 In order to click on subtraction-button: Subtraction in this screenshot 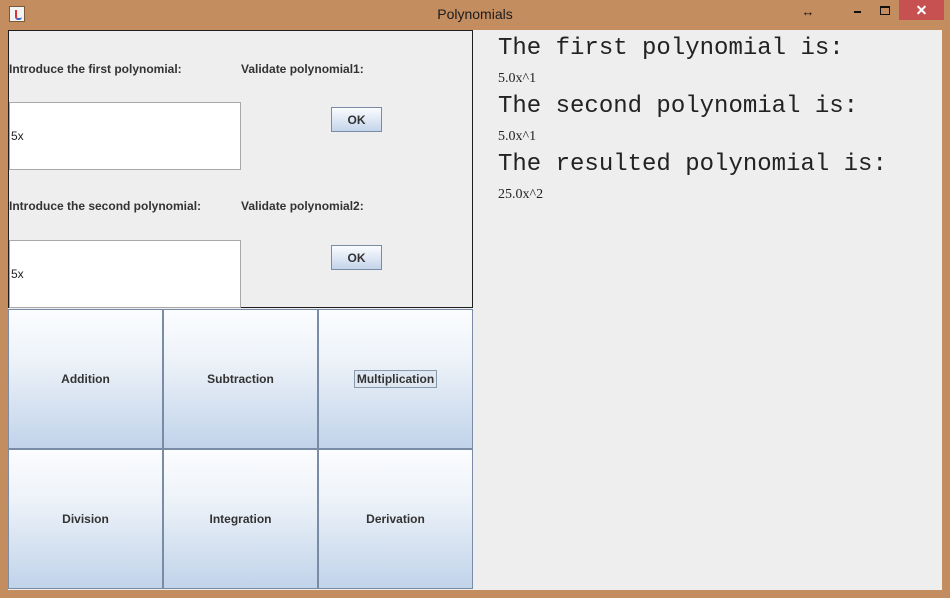, I will do `click(240, 379)`.